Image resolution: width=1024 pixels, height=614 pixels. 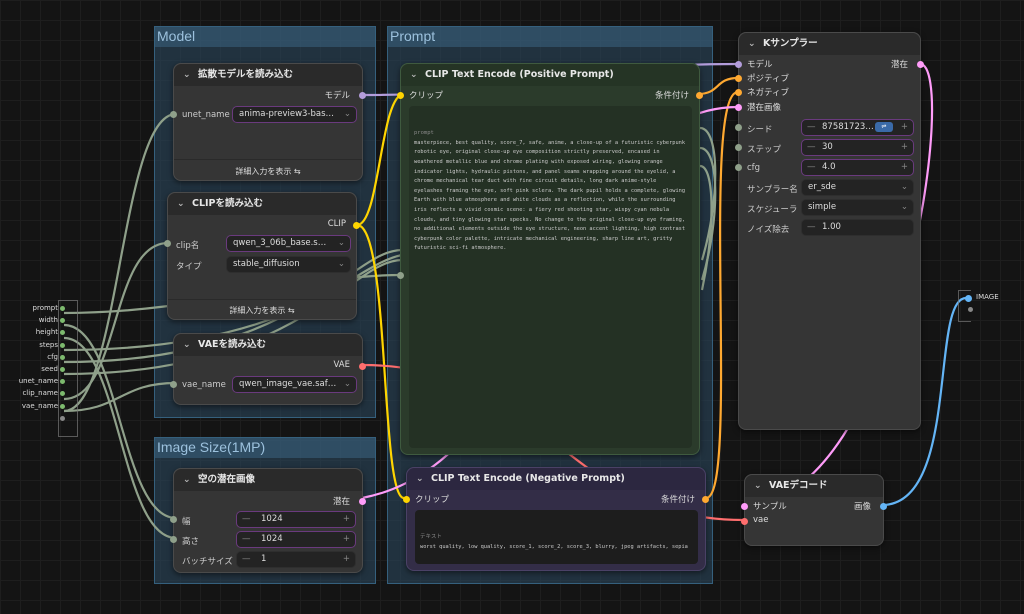 What do you see at coordinates (173, 539) in the screenshot?
I see `latent-height-input-dot` at bounding box center [173, 539].